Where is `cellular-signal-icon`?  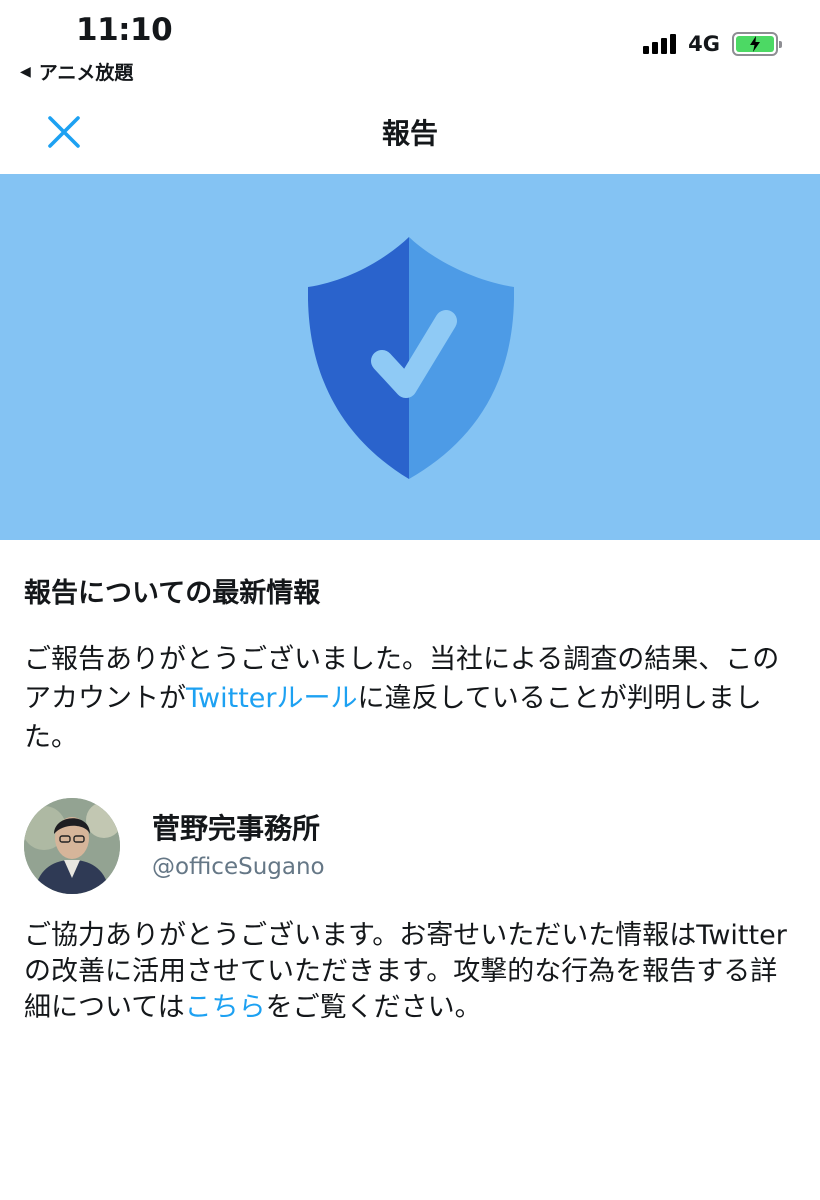 cellular-signal-icon is located at coordinates (660, 44).